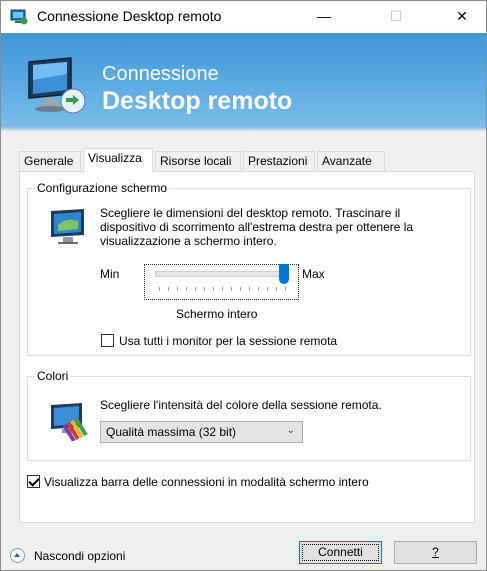 The width and height of the screenshot is (487, 571). What do you see at coordinates (69, 422) in the screenshot?
I see `color-palette-icon` at bounding box center [69, 422].